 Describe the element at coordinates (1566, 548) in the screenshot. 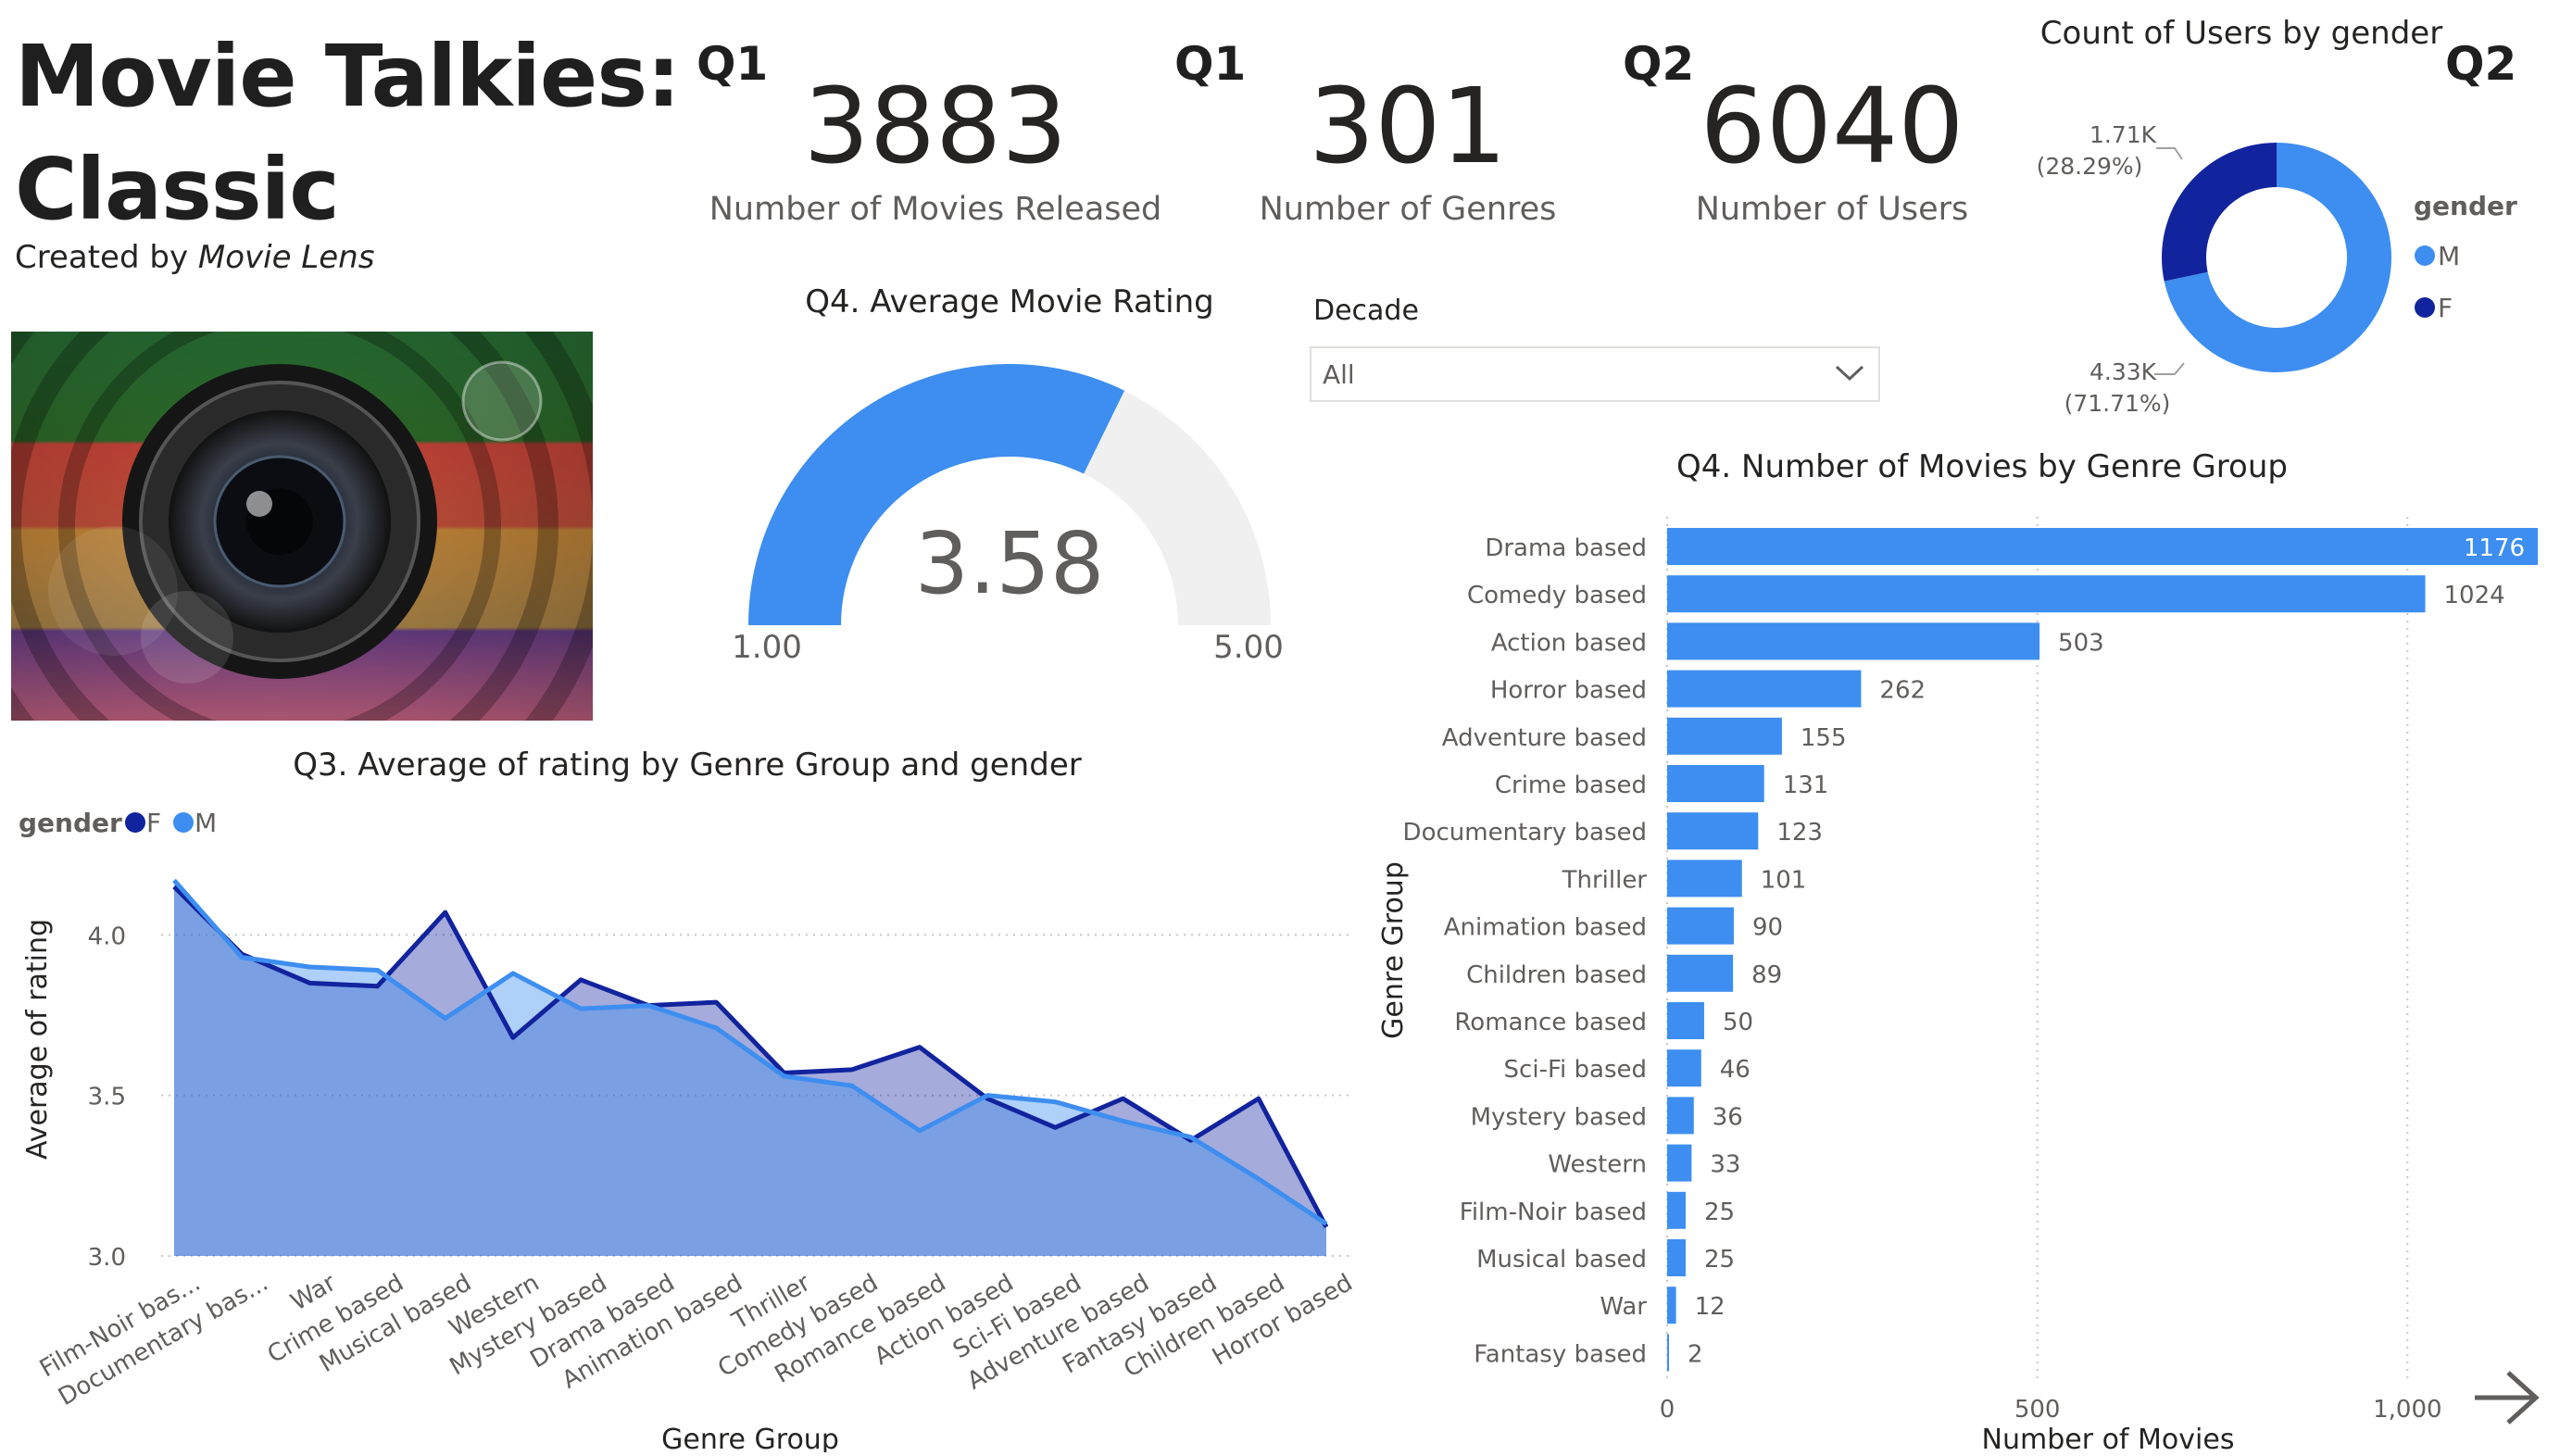

I see `bar-category-label: Drama based` at that location.